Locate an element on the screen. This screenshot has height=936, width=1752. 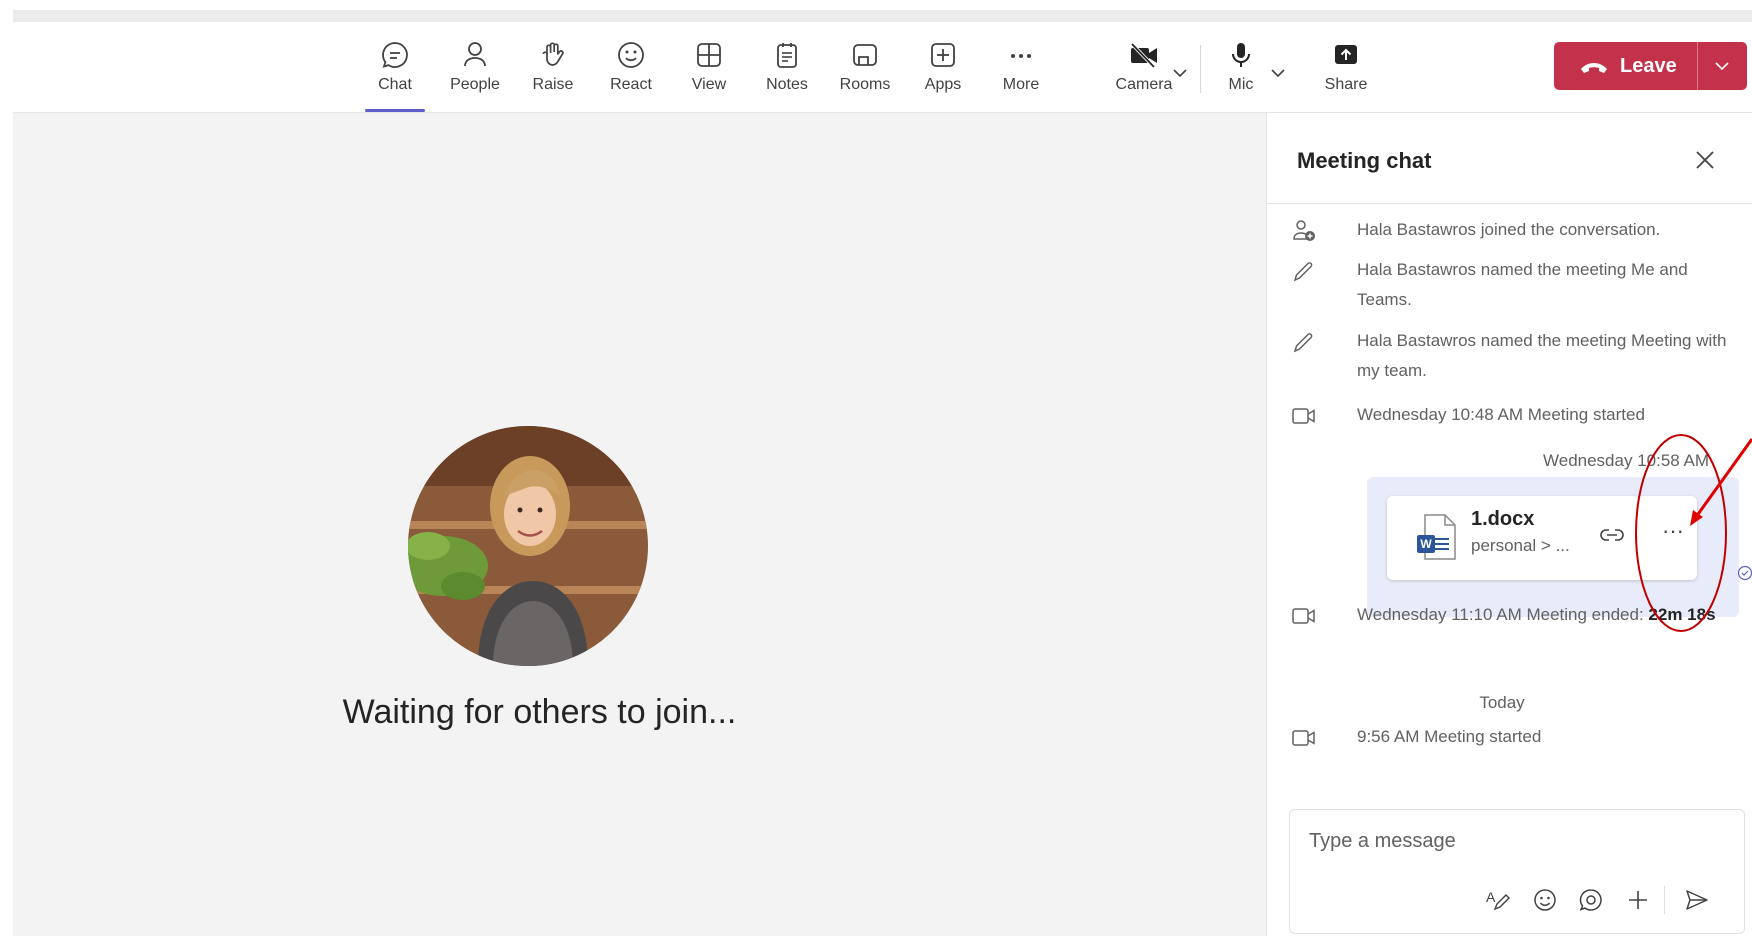
window-top-strip is located at coordinates (876, 11).